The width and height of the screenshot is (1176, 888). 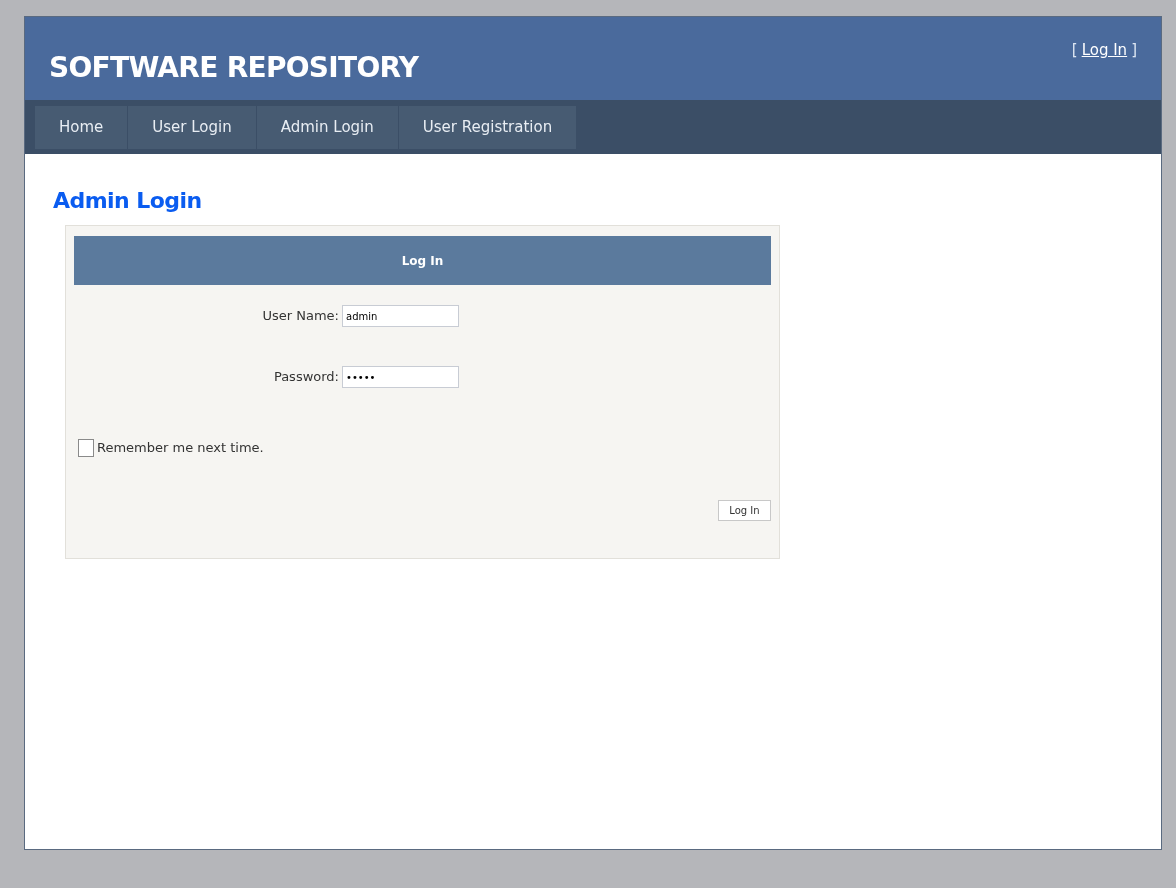 What do you see at coordinates (82, 127) in the screenshot?
I see `nav-tab: Home` at bounding box center [82, 127].